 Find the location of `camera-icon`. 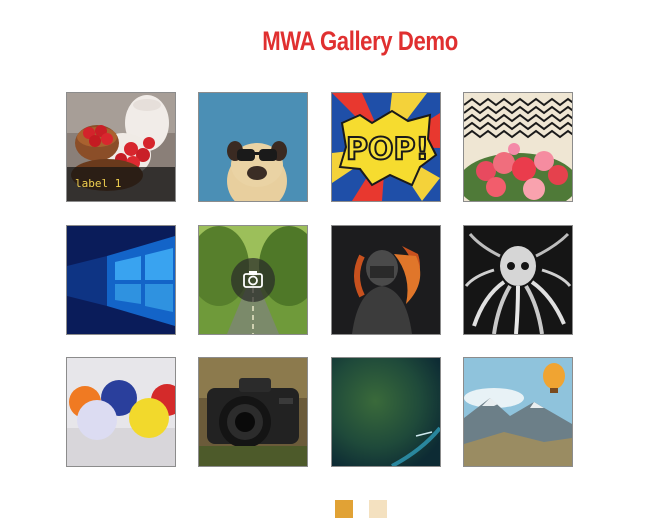

camera-icon is located at coordinates (253, 279).